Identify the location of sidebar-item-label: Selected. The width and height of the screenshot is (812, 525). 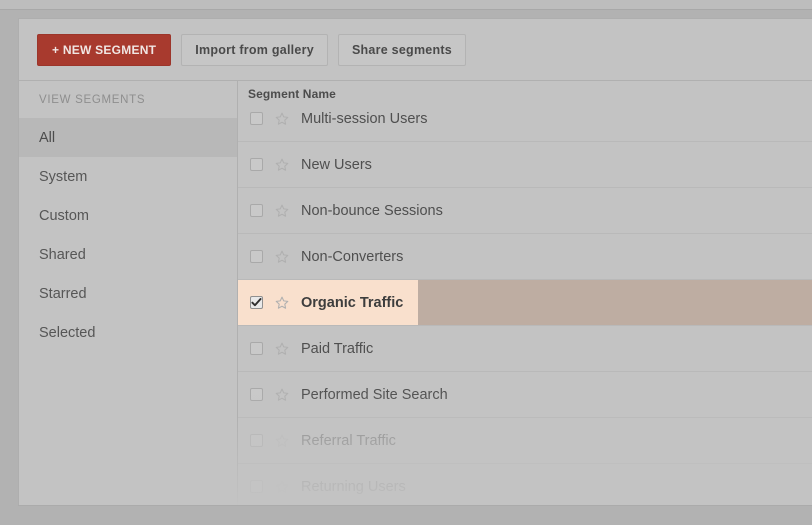
(67, 332).